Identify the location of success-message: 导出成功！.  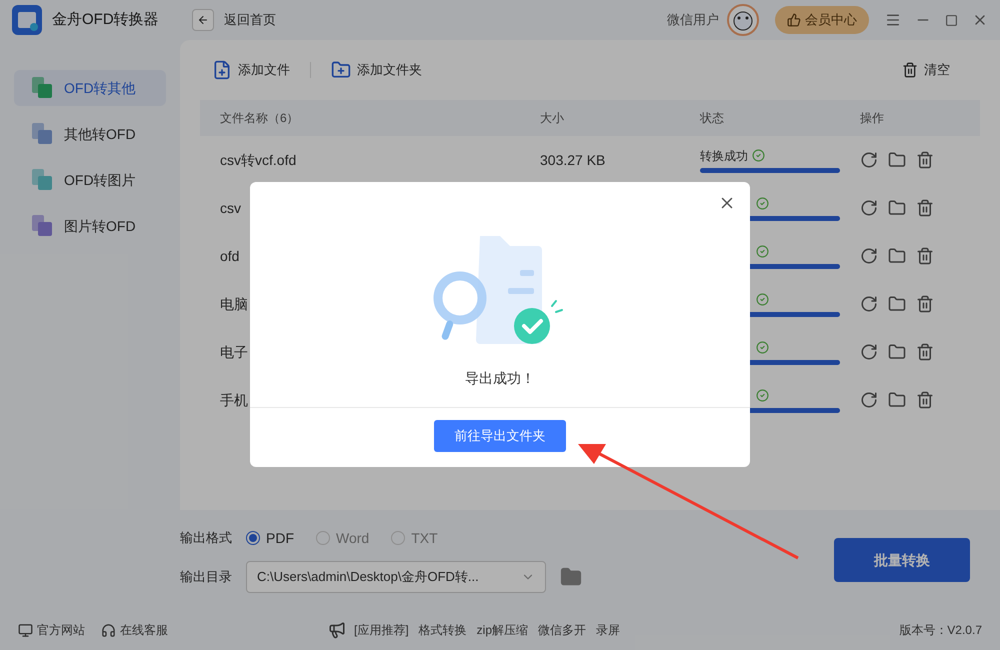
(500, 378).